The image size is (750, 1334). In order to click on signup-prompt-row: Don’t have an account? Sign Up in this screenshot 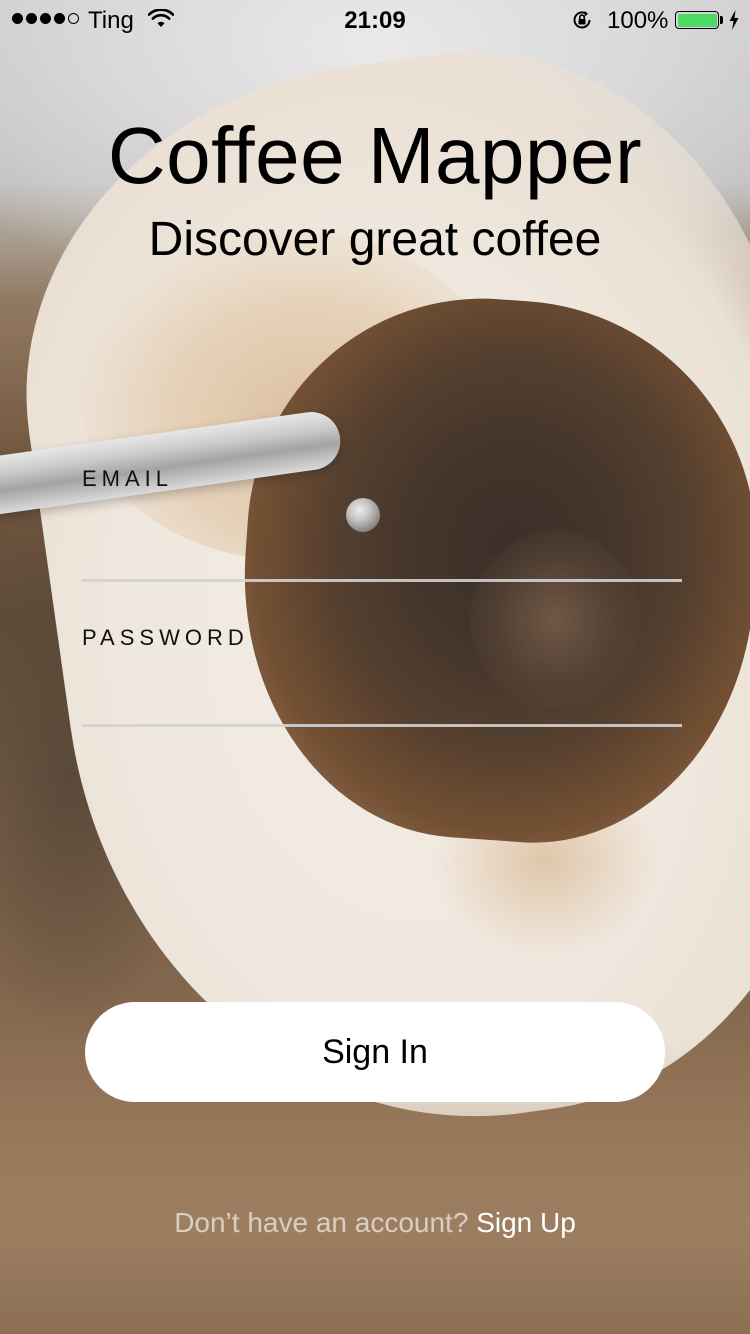, I will do `click(375, 1223)`.